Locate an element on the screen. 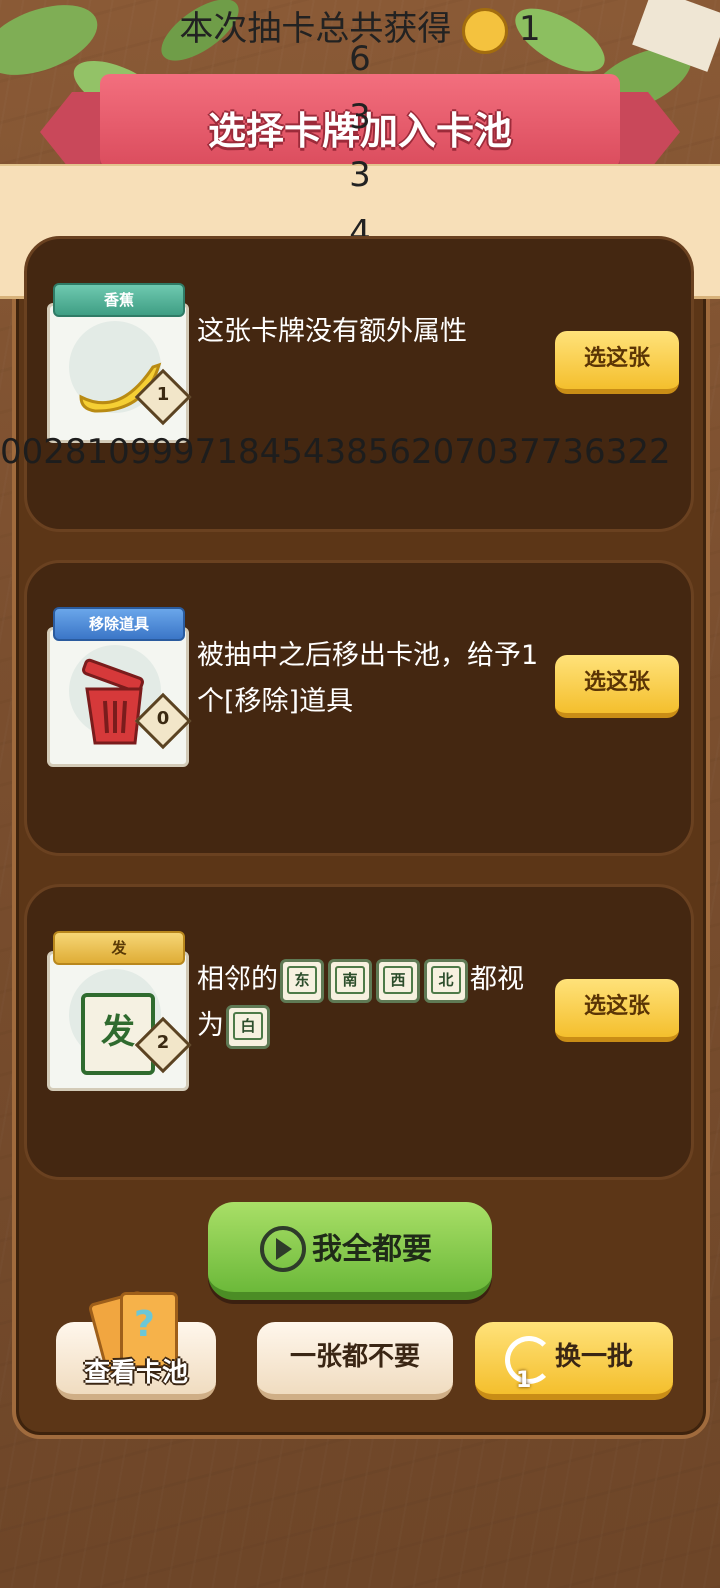  card-banana: 香蕉 1 is located at coordinates (119, 363).